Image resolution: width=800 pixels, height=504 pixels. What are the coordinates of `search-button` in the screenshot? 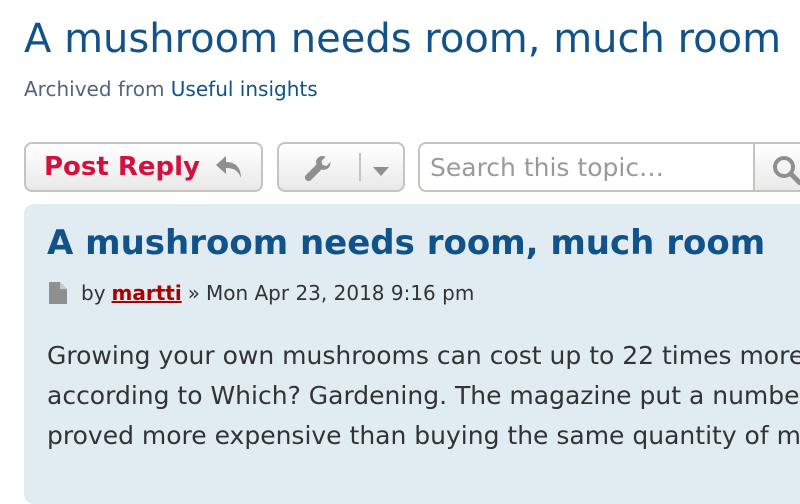 It's located at (776, 167).